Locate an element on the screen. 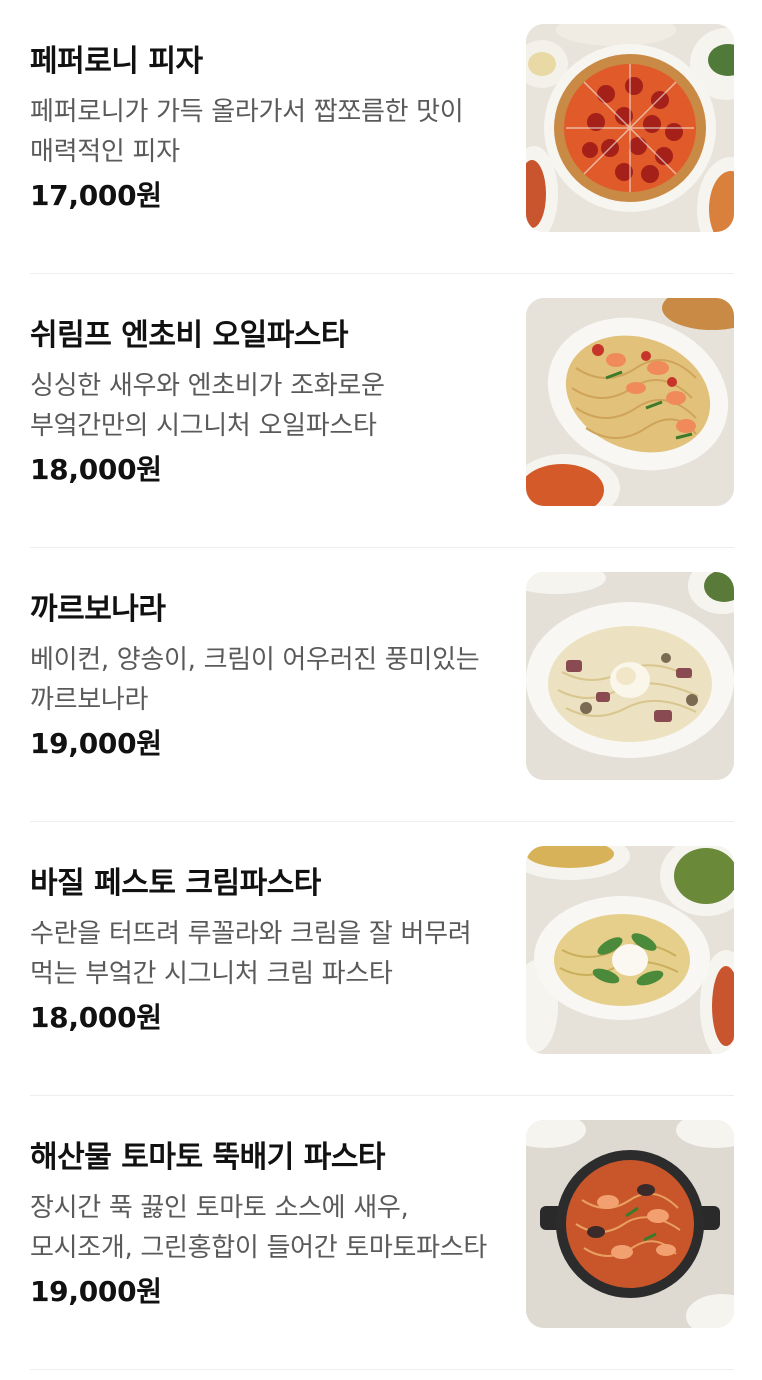 This screenshot has height=1380, width=762. menu-item-name: 페퍼로니 피자 is located at coordinates (116, 61).